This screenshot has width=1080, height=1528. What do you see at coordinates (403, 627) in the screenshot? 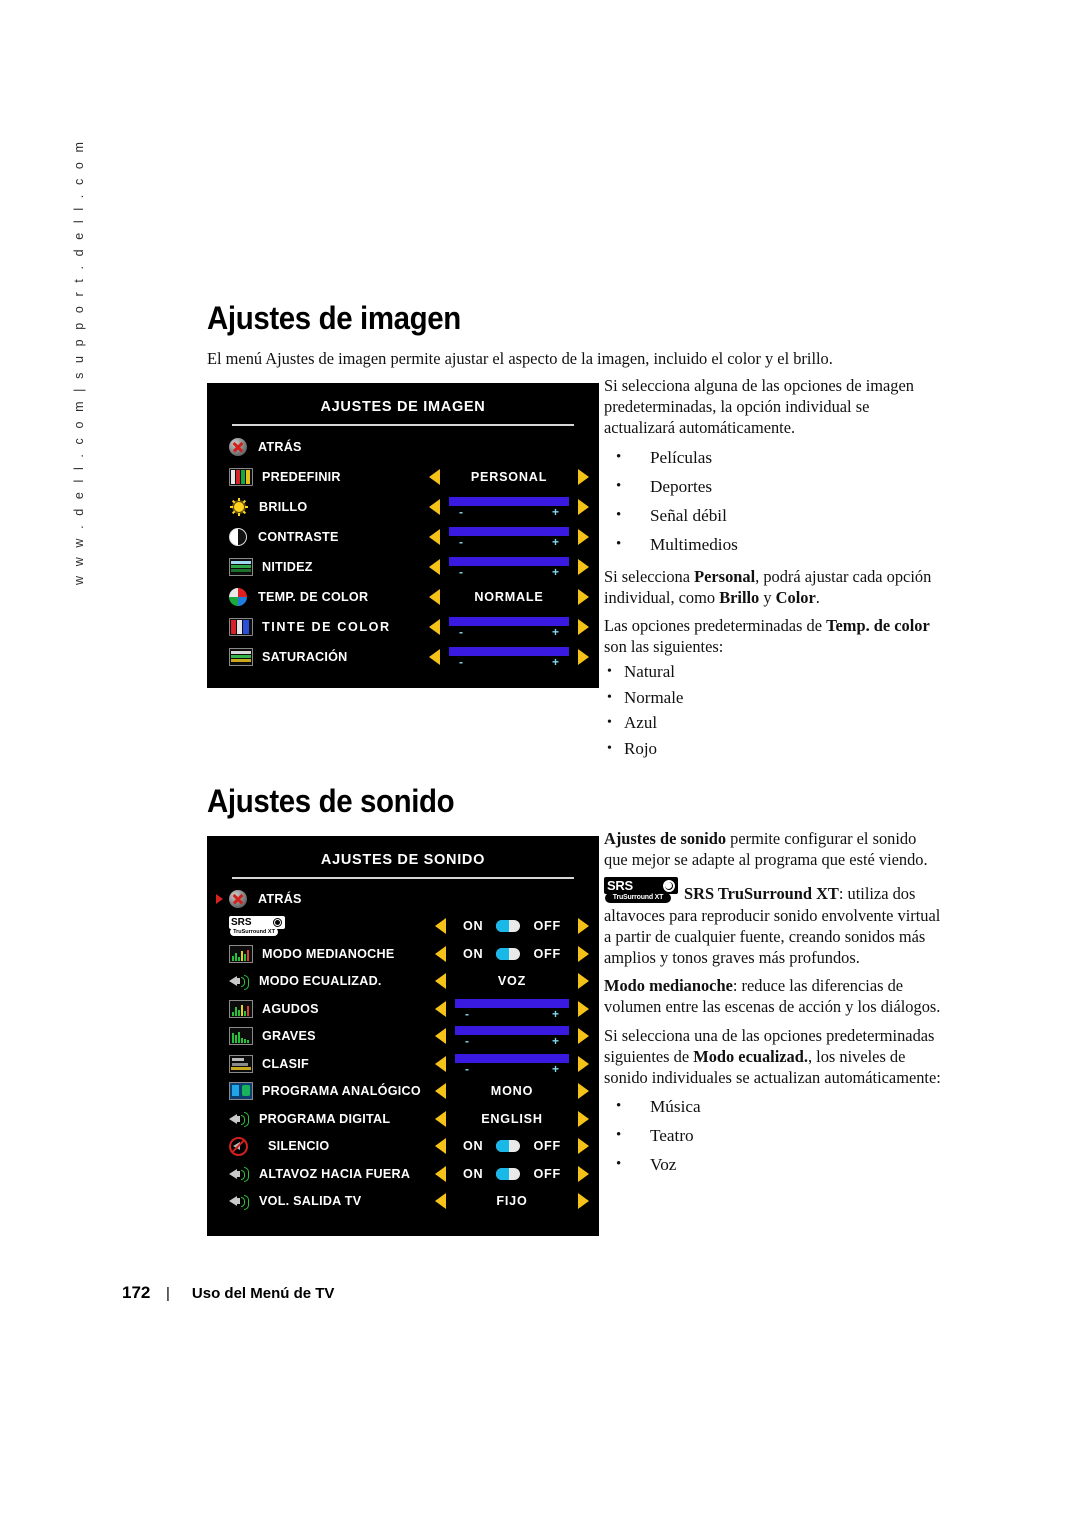
I see `osd-row-tinte-de-color: TINTE DE COLOR - +` at bounding box center [403, 627].